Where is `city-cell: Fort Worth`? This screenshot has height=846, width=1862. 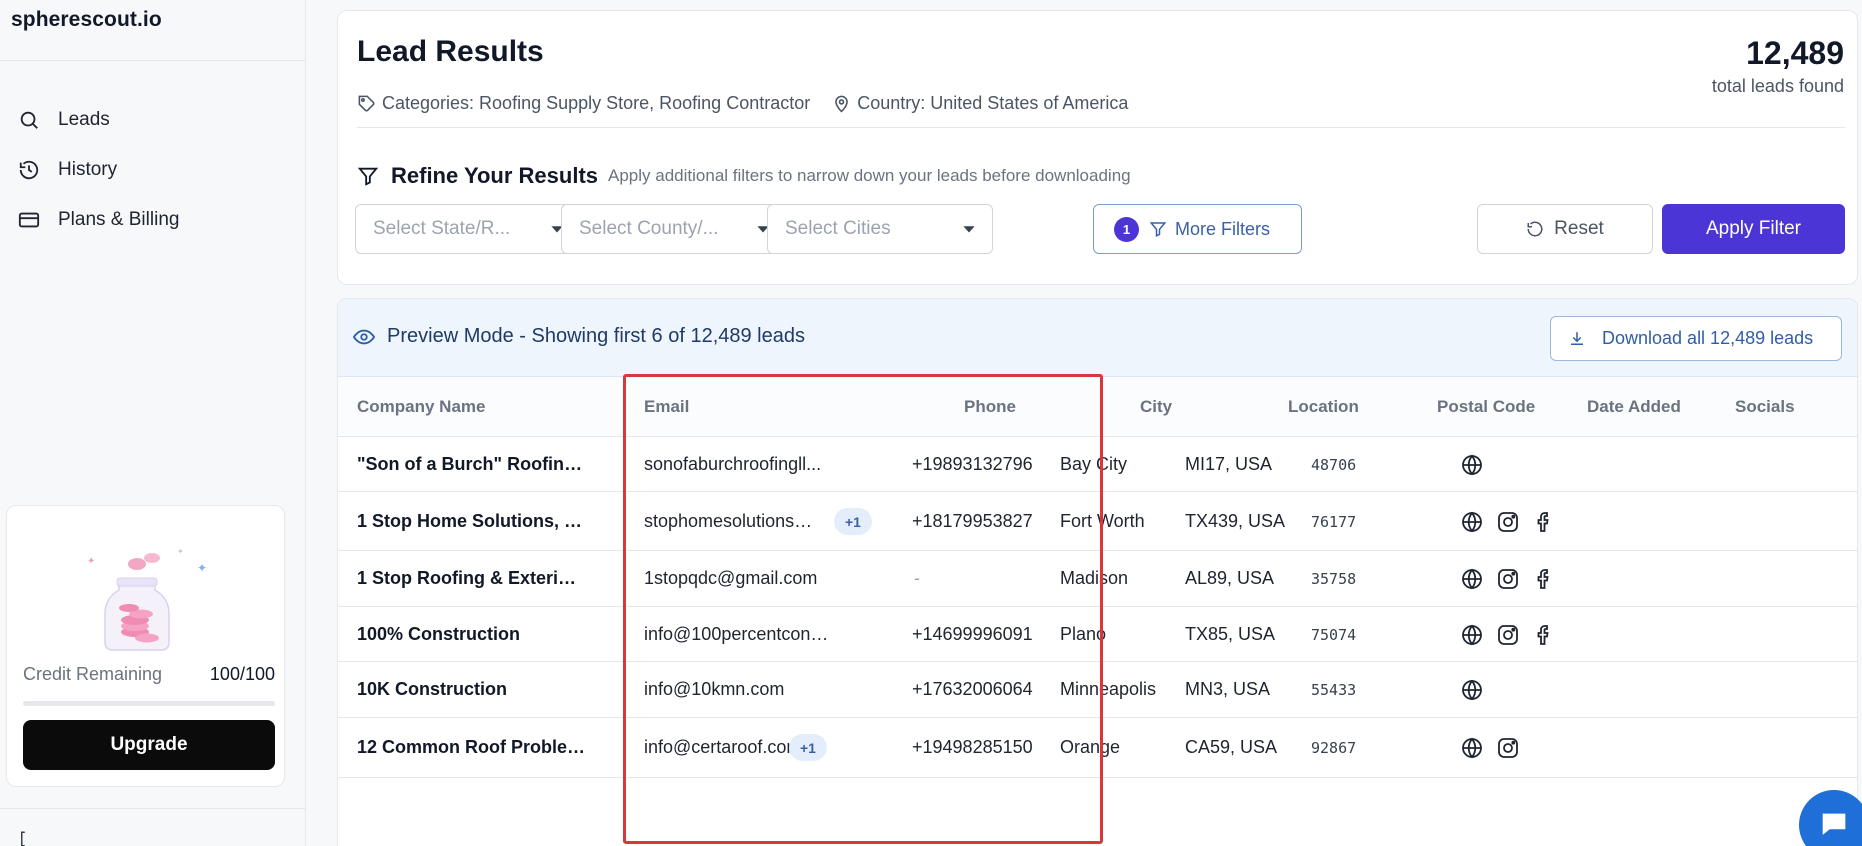
city-cell: Fort Worth is located at coordinates (1102, 521).